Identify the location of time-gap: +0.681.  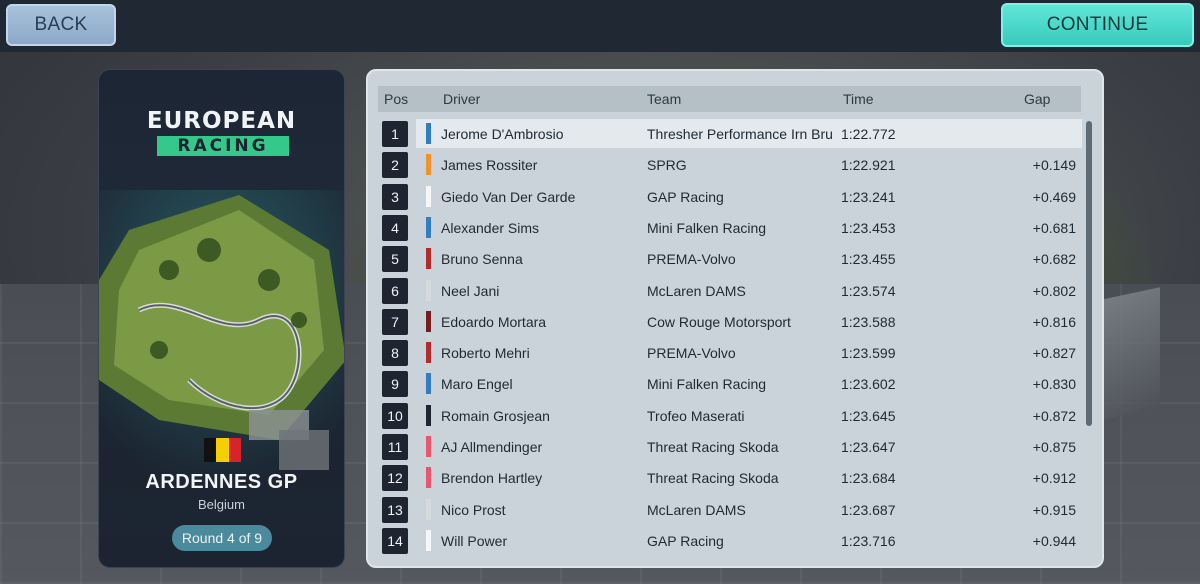
(1054, 227).